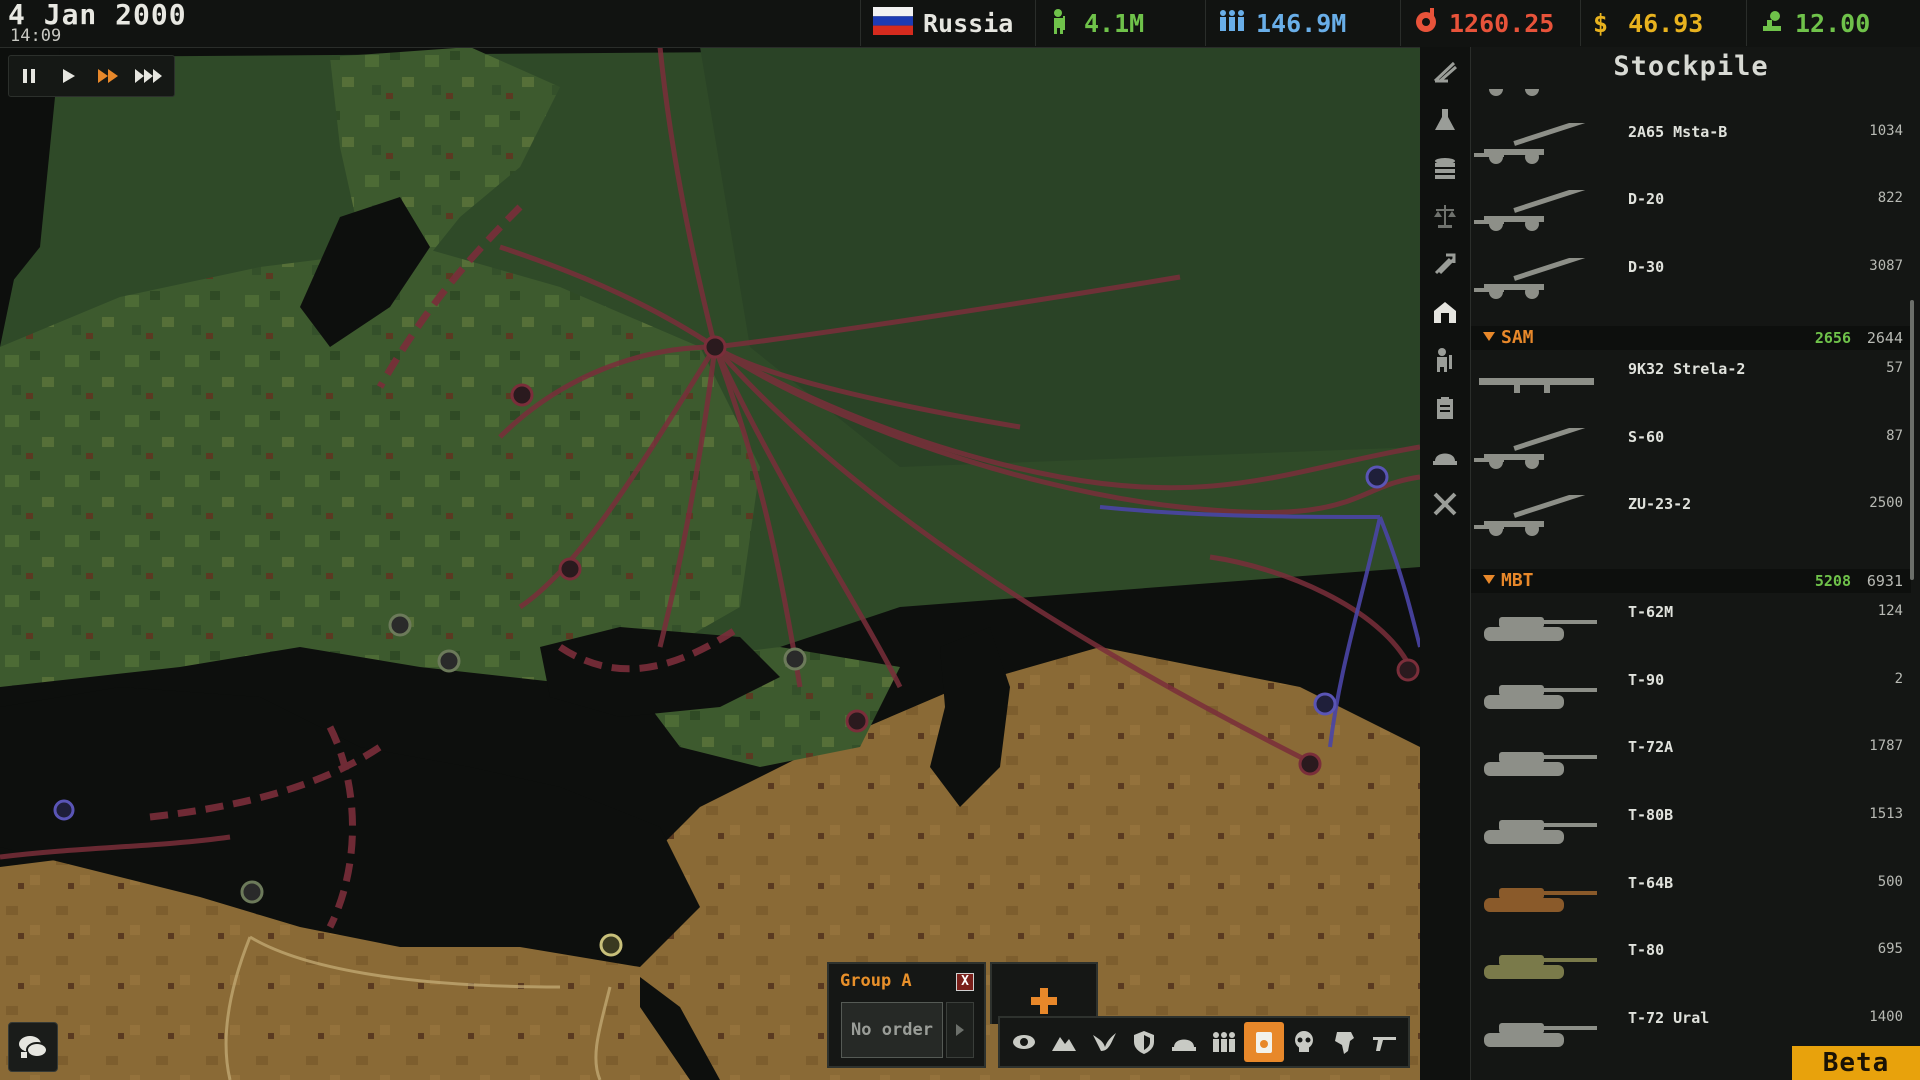 This screenshot has width=1920, height=1080. I want to click on category-name: SAM, so click(1517, 337).